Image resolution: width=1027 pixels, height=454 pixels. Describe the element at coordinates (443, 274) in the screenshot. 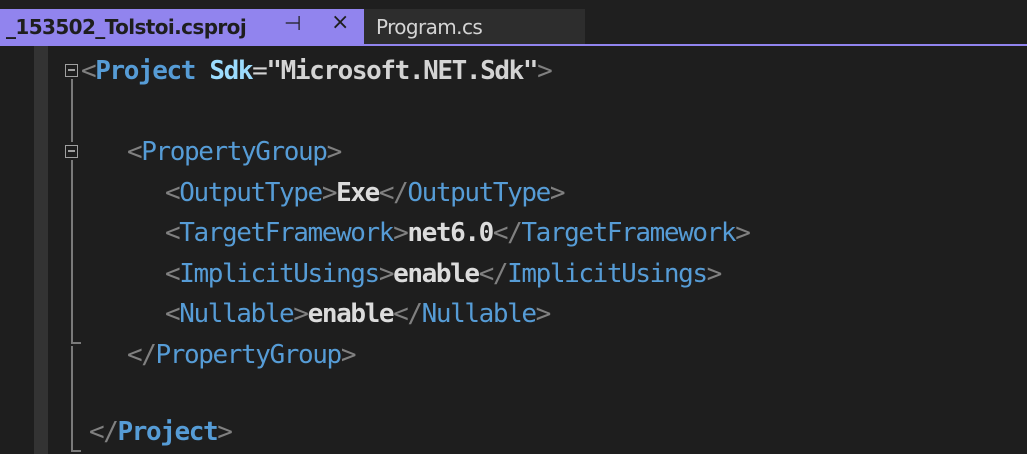

I see `code-line-6: <ImplicitUsings>enable</ImplicitUsings>` at that location.